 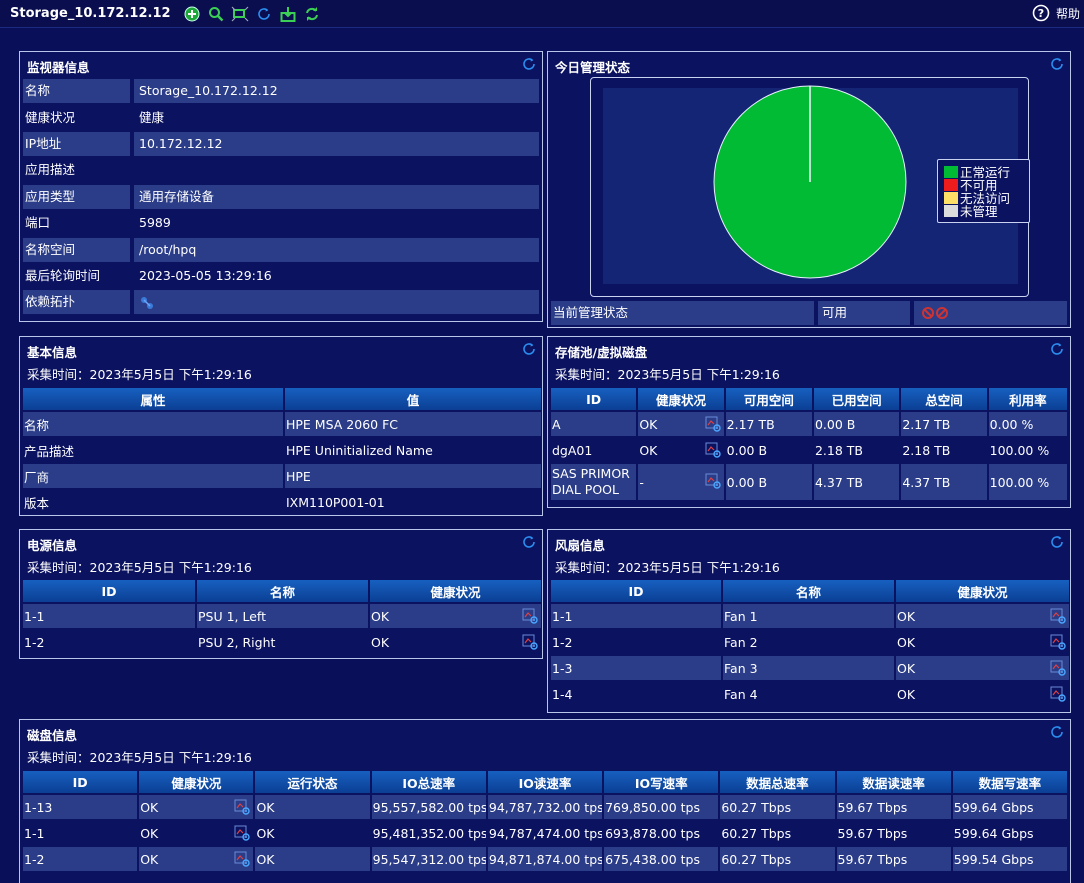 What do you see at coordinates (240, 14) in the screenshot?
I see `monitor-settings-icon` at bounding box center [240, 14].